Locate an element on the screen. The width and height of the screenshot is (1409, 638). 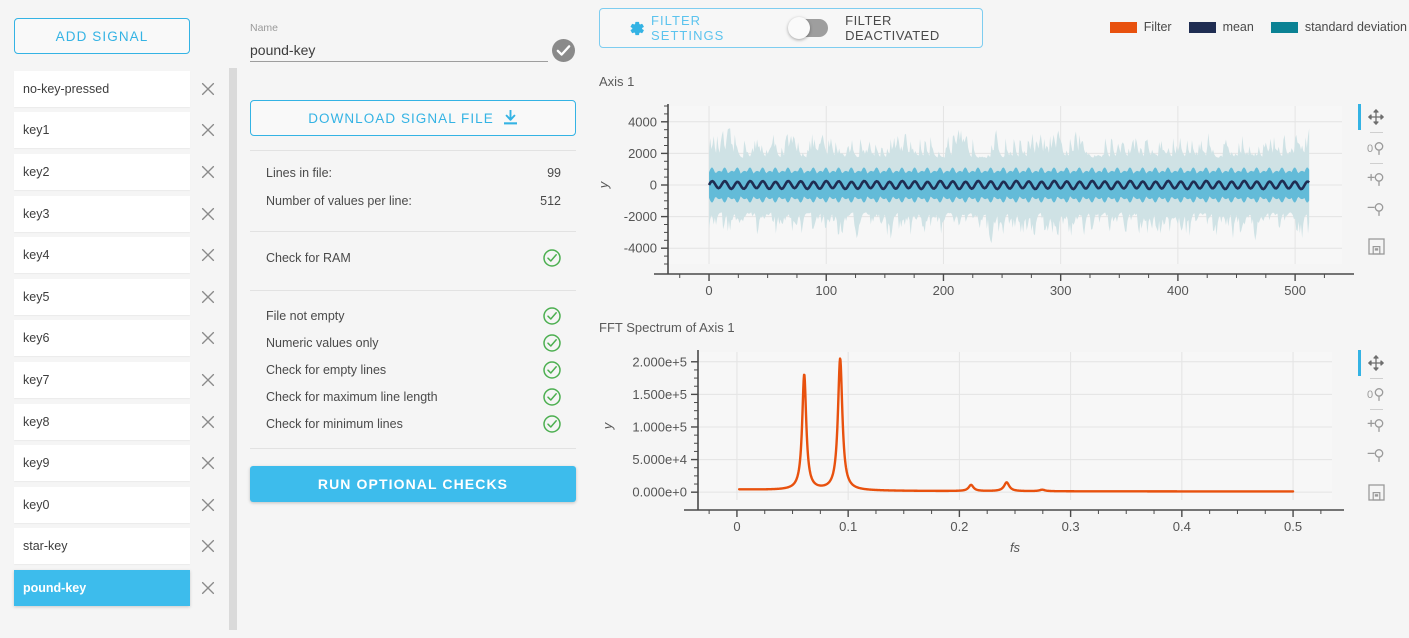
signal-item-key7: key7 is located at coordinates (102, 379).